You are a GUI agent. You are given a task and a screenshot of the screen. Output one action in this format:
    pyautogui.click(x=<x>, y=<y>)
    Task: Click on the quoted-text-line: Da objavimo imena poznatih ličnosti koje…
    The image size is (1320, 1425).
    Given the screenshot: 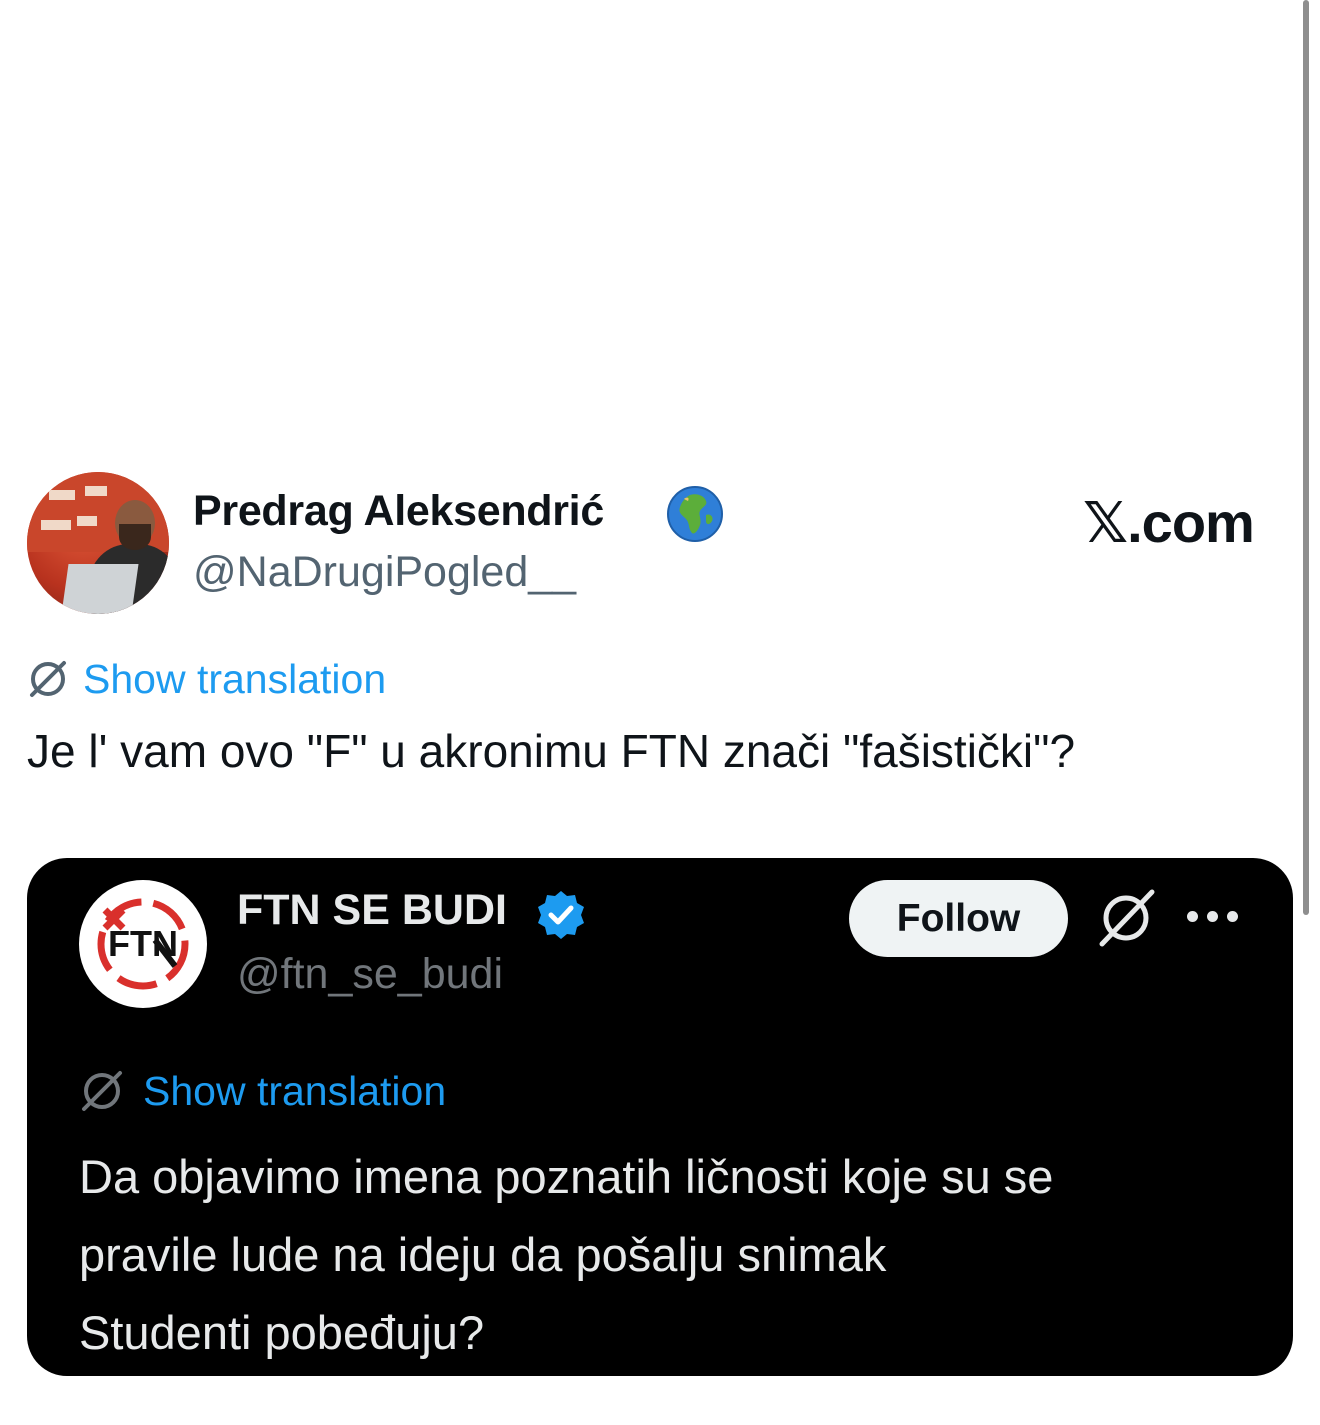 What is the action you would take?
    pyautogui.click(x=566, y=1176)
    